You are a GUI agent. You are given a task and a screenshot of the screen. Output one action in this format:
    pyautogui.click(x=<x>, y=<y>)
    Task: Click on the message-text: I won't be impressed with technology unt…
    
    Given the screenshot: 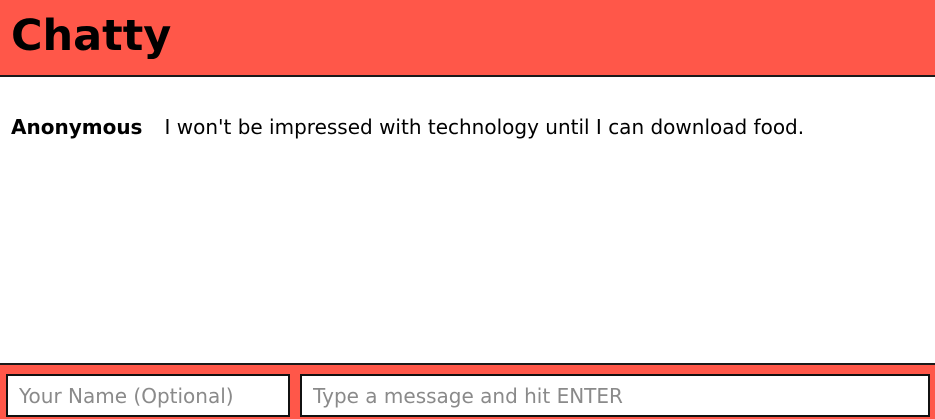 What is the action you would take?
    pyautogui.click(x=484, y=127)
    